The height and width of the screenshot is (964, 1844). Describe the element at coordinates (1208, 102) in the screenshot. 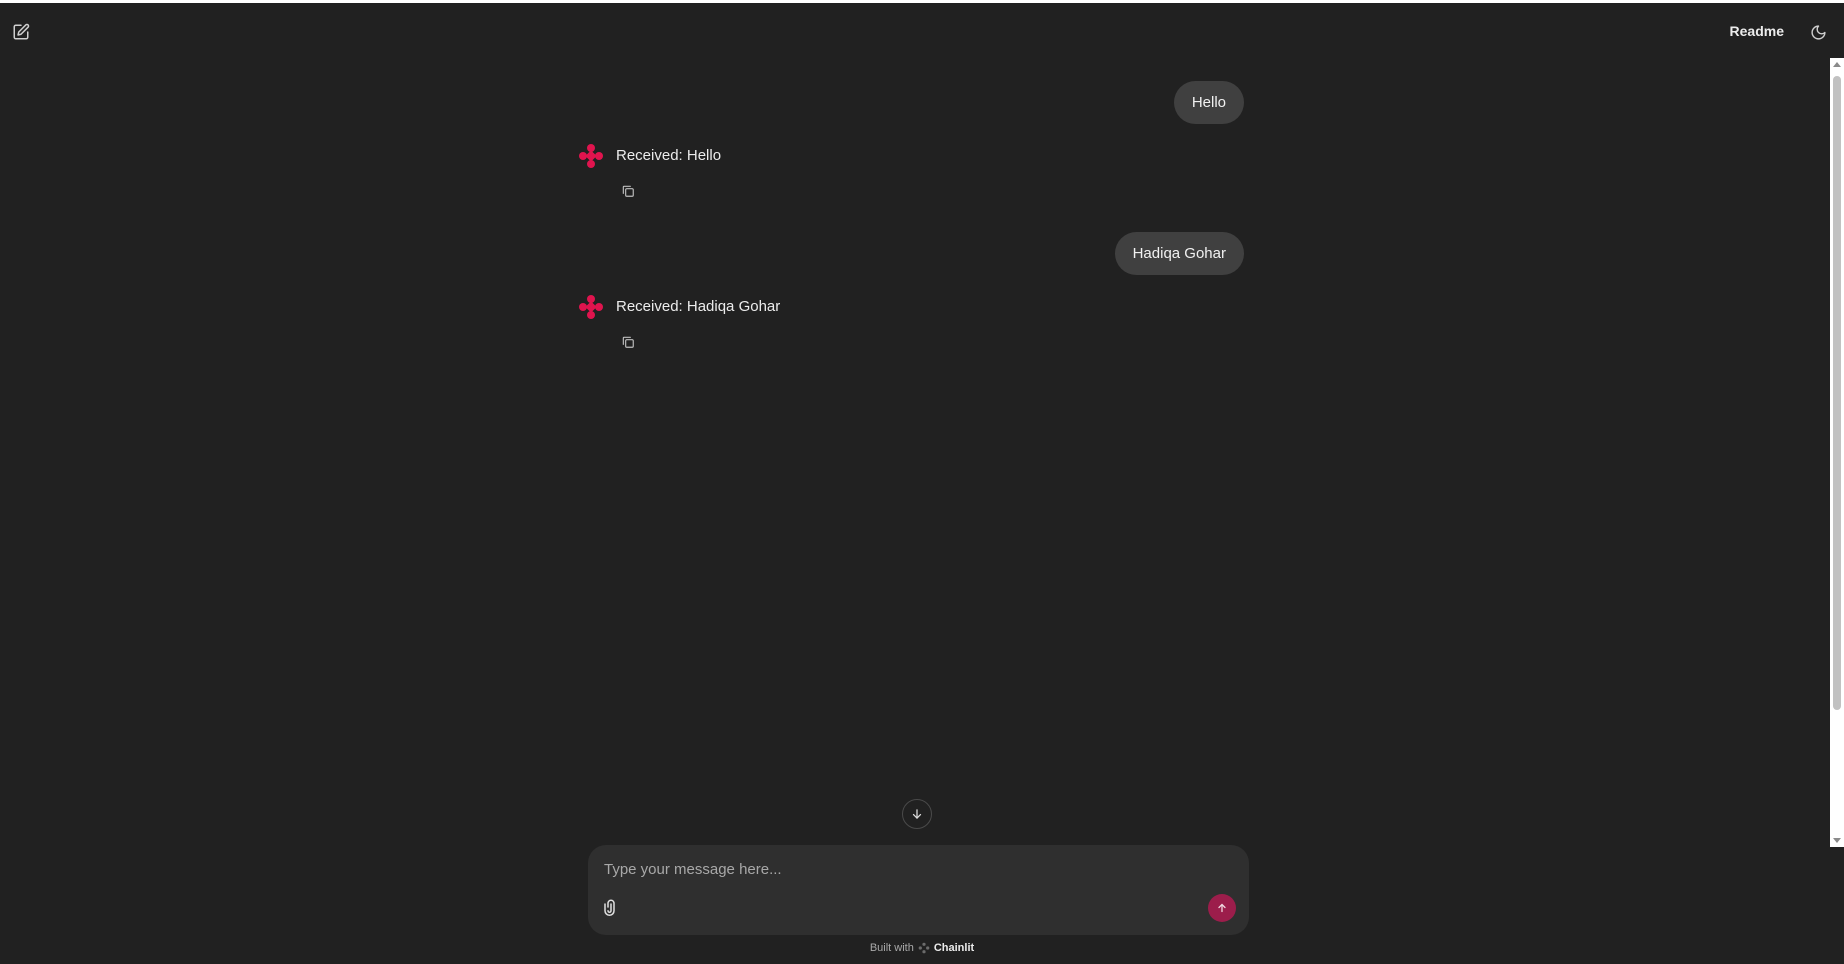

I see `user-message: Hello` at that location.